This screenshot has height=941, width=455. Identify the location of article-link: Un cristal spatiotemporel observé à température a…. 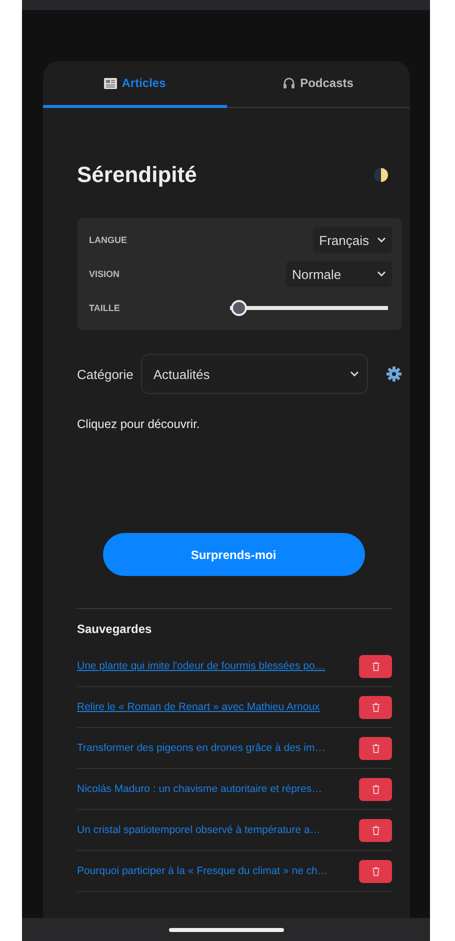
(198, 830).